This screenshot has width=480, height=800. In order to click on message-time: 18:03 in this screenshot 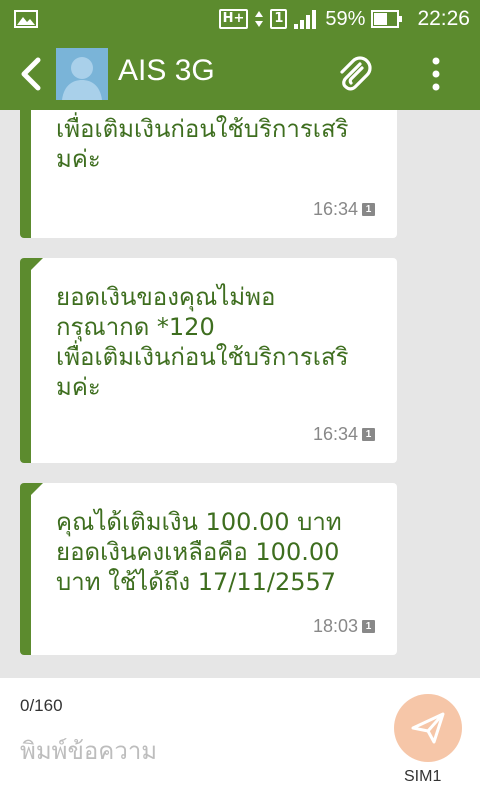, I will do `click(335, 626)`.